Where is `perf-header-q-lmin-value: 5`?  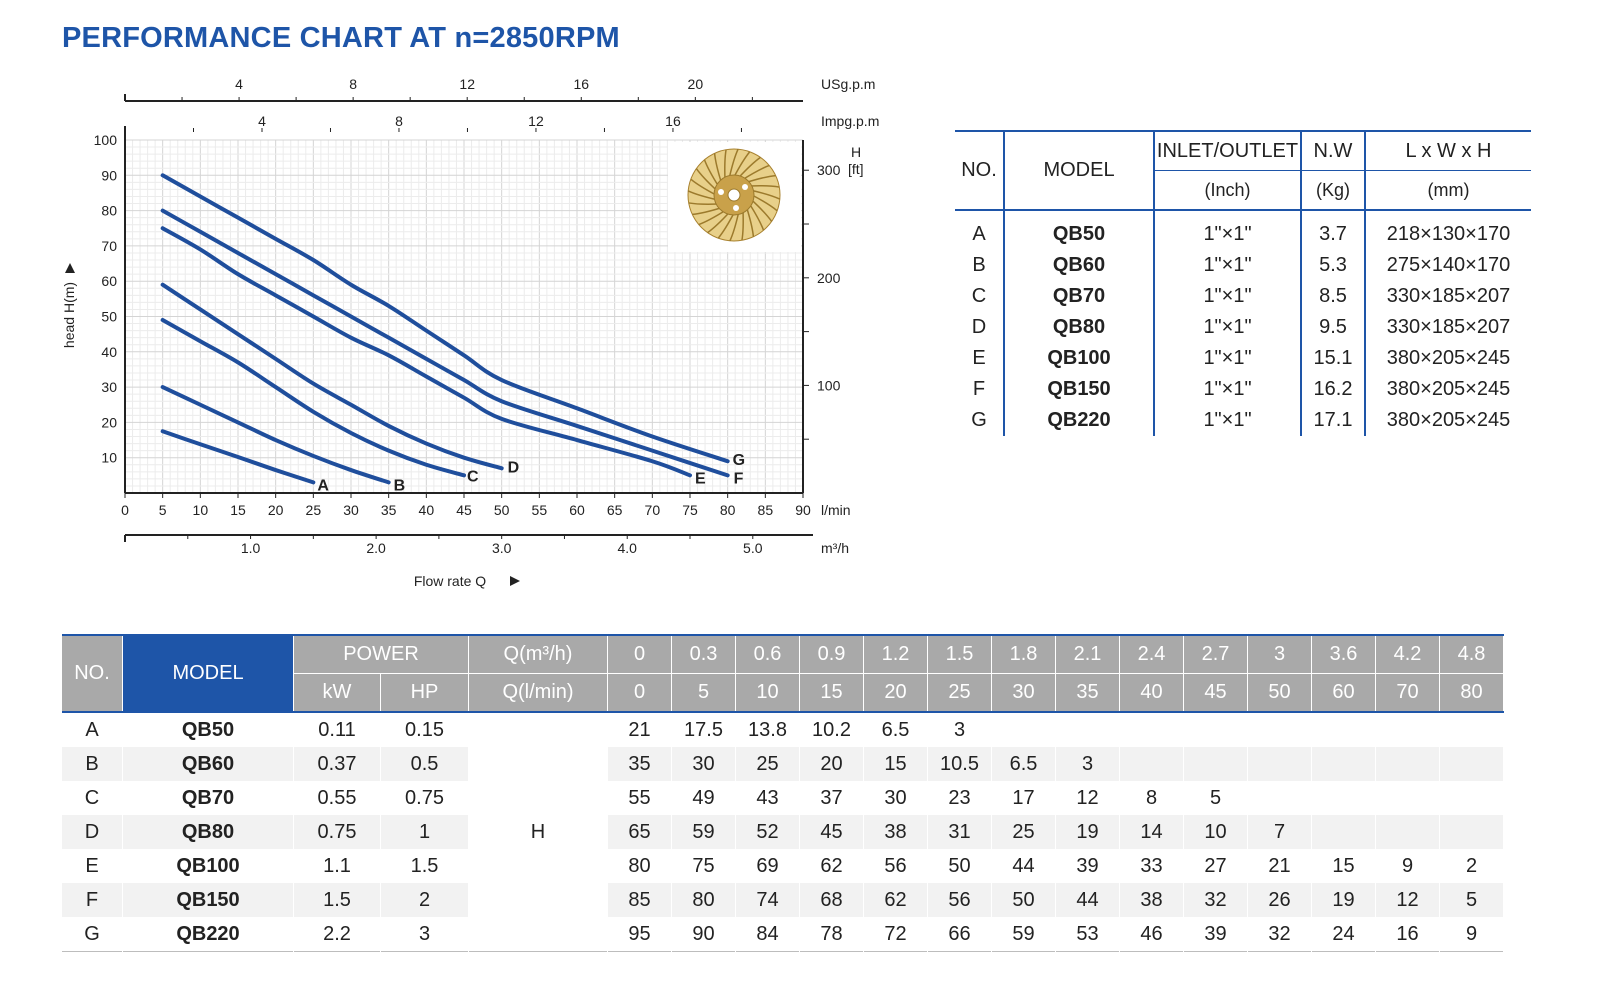 perf-header-q-lmin-value: 5 is located at coordinates (703, 692).